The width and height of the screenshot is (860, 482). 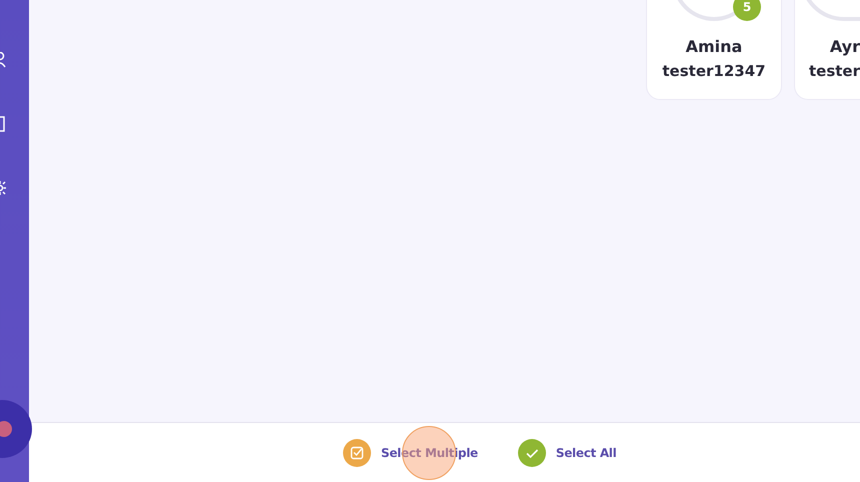 I want to click on count-badge: 5, so click(x=747, y=10).